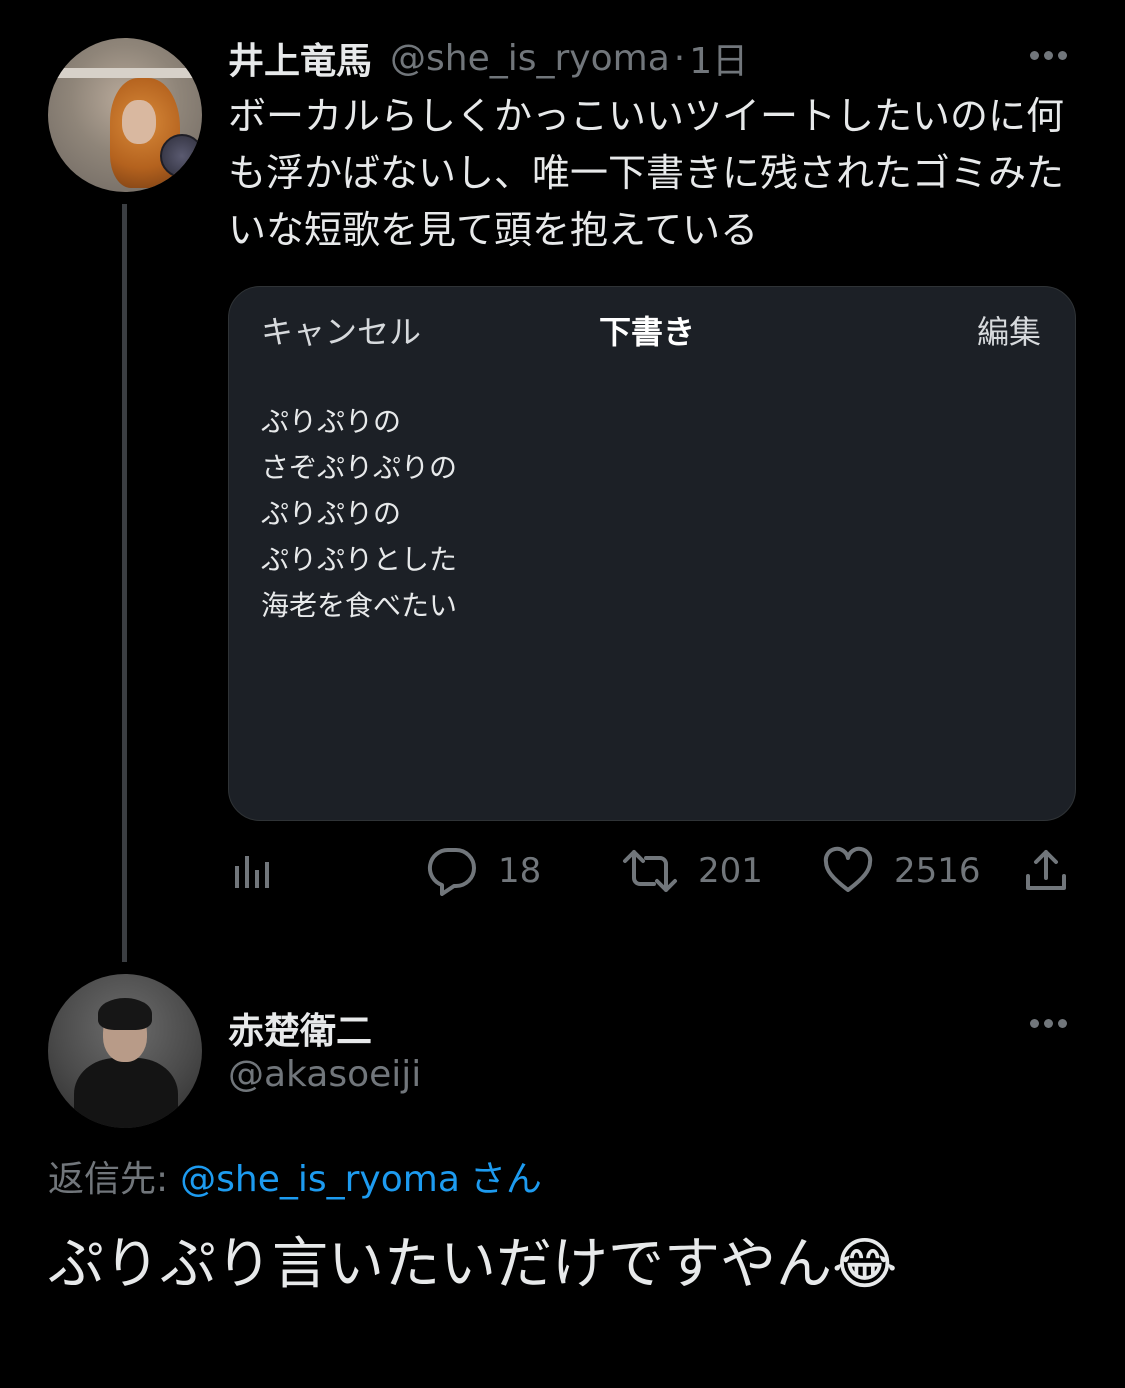  I want to click on share-icon, so click(1046, 870).